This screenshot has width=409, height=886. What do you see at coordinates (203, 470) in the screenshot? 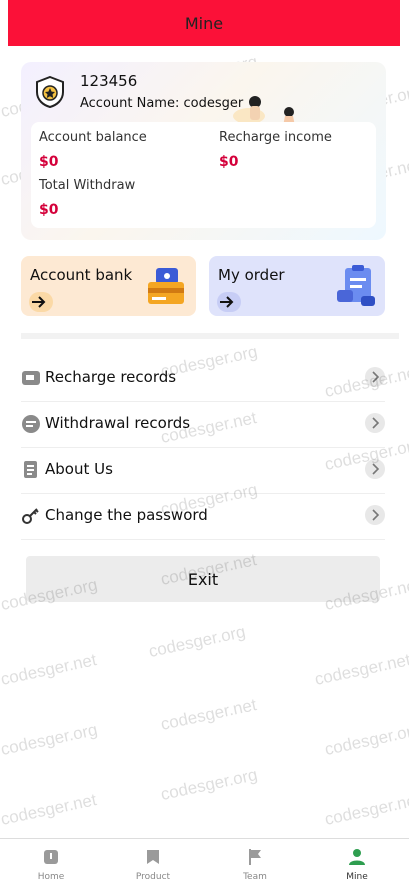
I see `menu-item-about-us: About Us` at bounding box center [203, 470].